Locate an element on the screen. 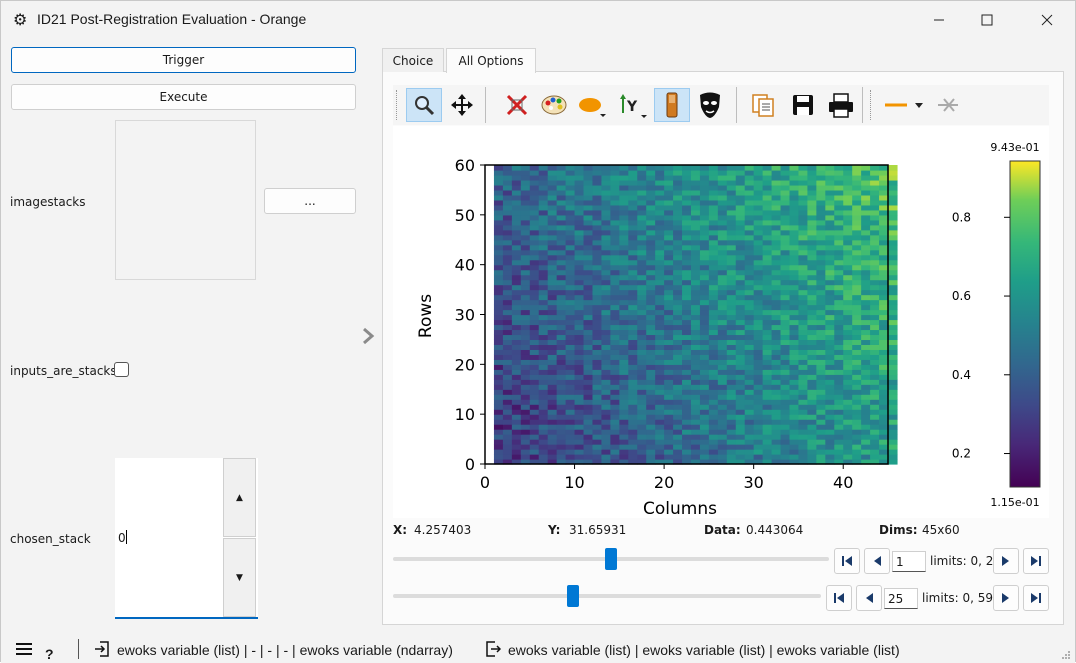  print-button is located at coordinates (841, 105).